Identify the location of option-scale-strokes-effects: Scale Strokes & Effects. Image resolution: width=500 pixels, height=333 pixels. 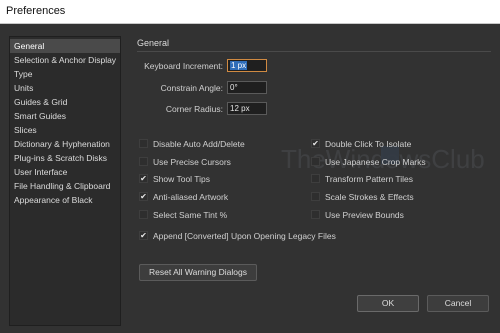
(362, 197).